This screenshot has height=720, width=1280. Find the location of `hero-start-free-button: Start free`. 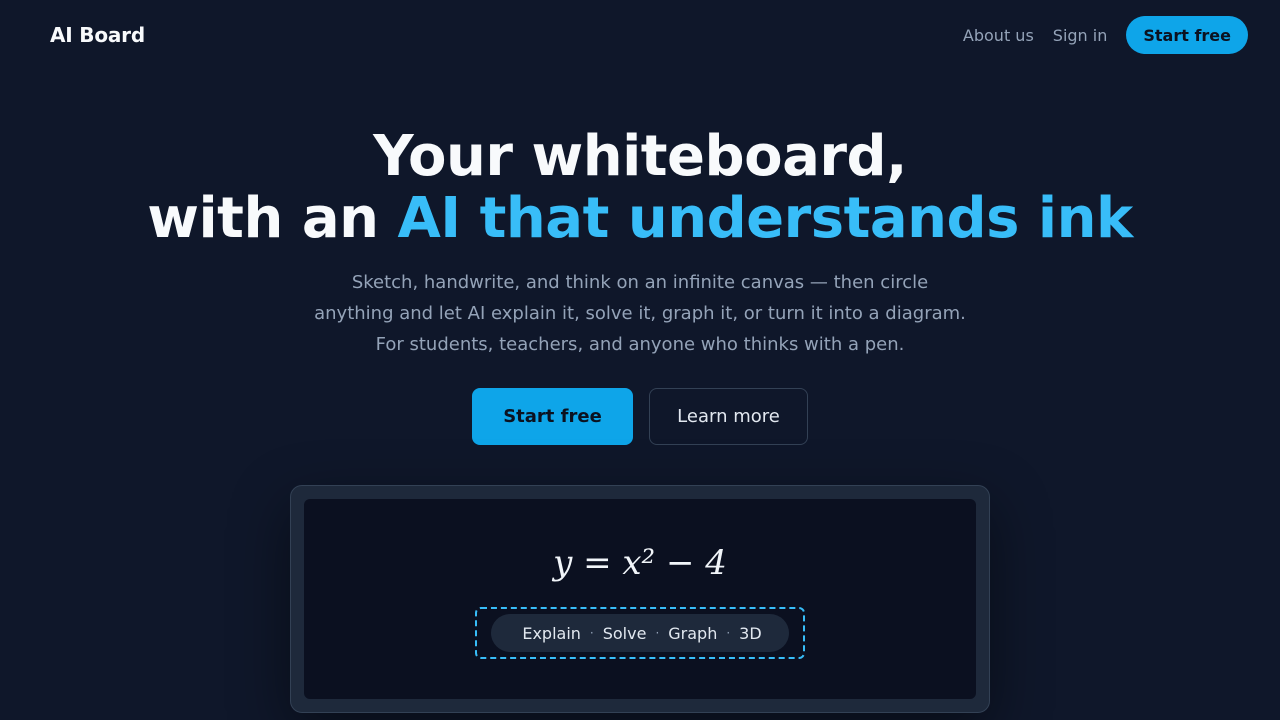

hero-start-free-button: Start free is located at coordinates (552, 416).